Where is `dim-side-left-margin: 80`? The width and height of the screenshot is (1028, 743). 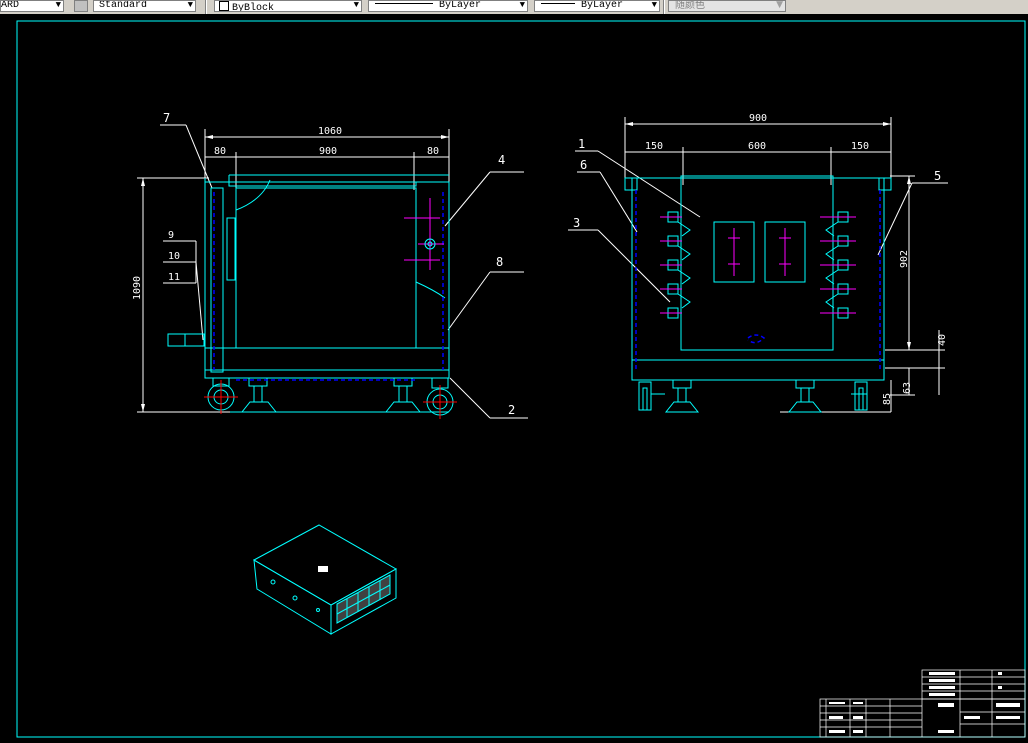
dim-side-left-margin: 80 is located at coordinates (220, 151).